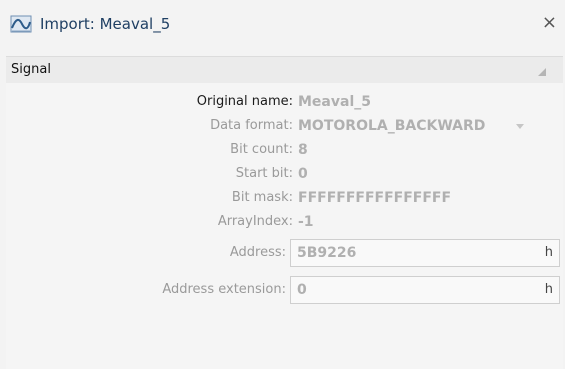 The width and height of the screenshot is (565, 369). Describe the element at coordinates (327, 253) in the screenshot. I see `address-value: 5B9226` at that location.